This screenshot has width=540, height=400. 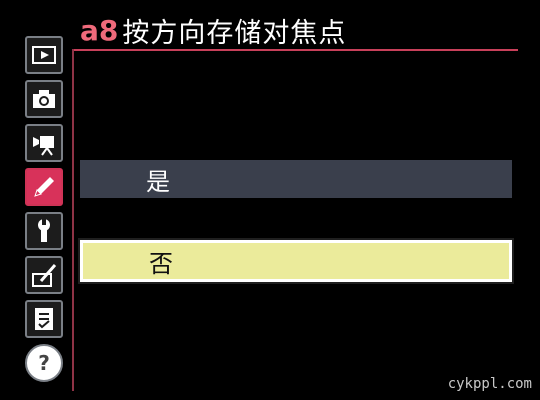 I want to click on retouch-icon, so click(x=44, y=275).